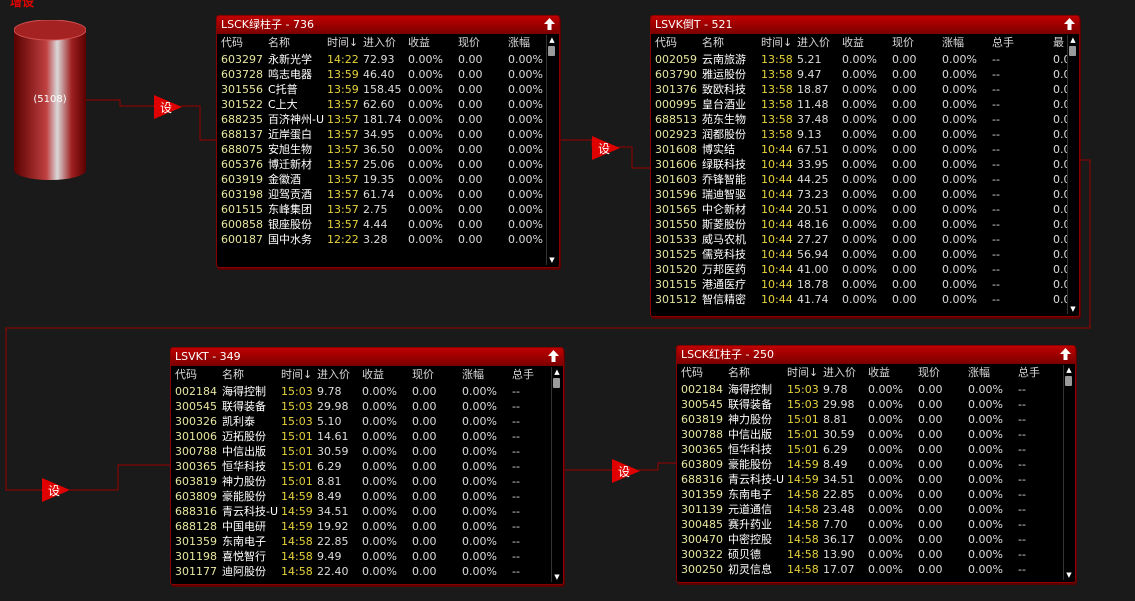 The height and width of the screenshot is (601, 1135). What do you see at coordinates (361, 526) in the screenshot?
I see `table-row: 688128 中国电研 14:59 19.92 0.00% 0.00 0.00% --` at bounding box center [361, 526].